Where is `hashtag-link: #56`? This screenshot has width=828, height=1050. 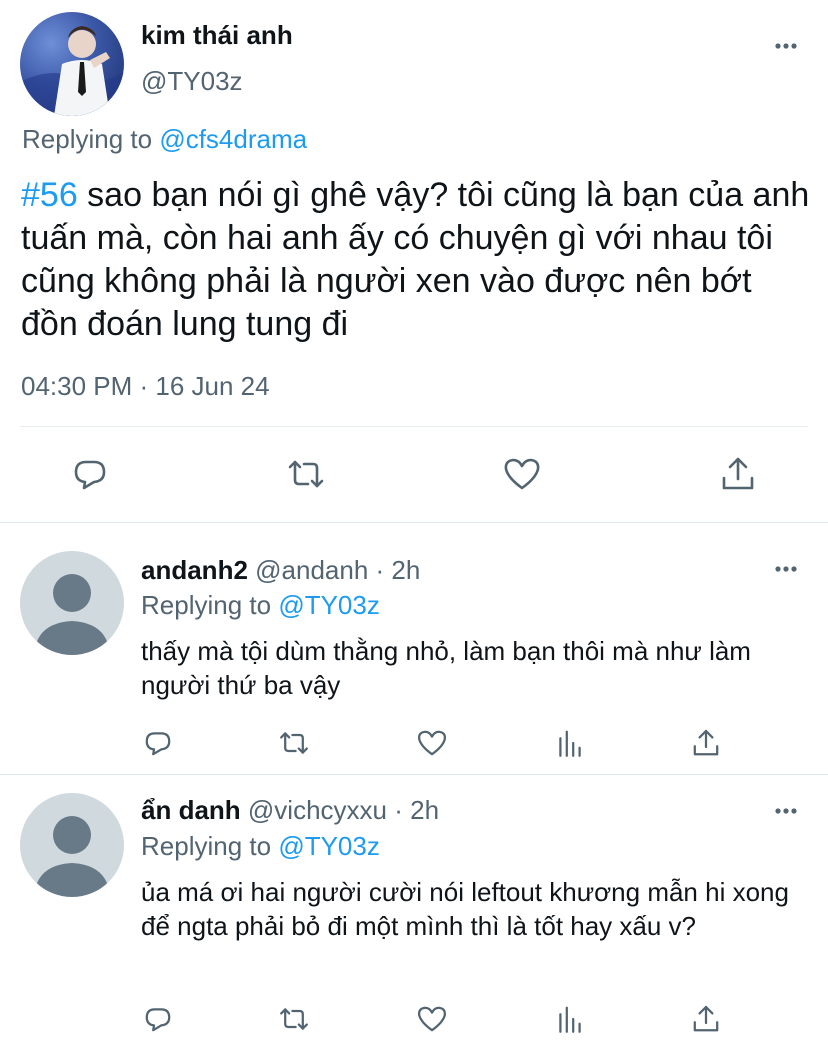
hashtag-link: #56 is located at coordinates (49, 195).